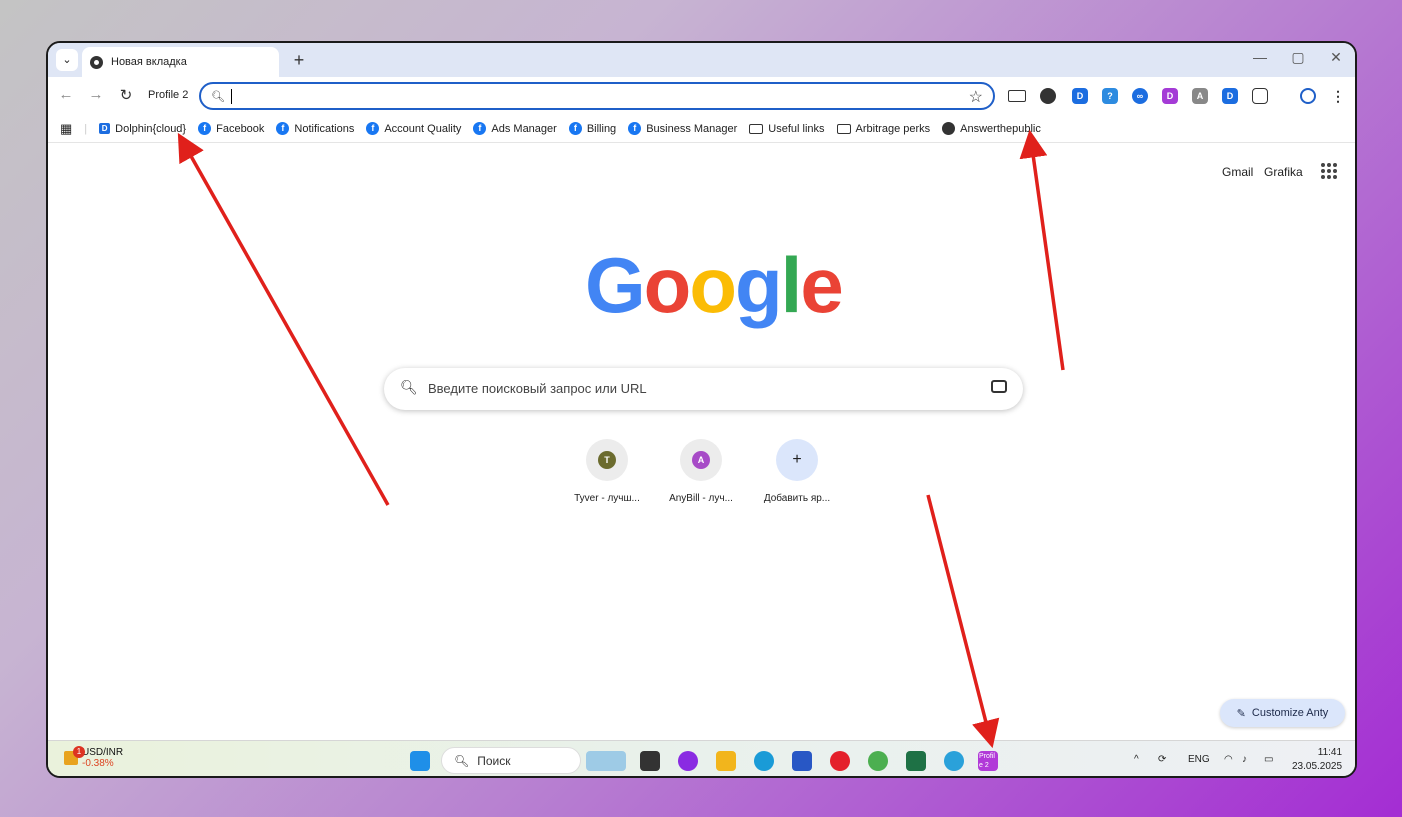 This screenshot has height=817, width=1402. What do you see at coordinates (802, 761) in the screenshot?
I see `store-icon` at bounding box center [802, 761].